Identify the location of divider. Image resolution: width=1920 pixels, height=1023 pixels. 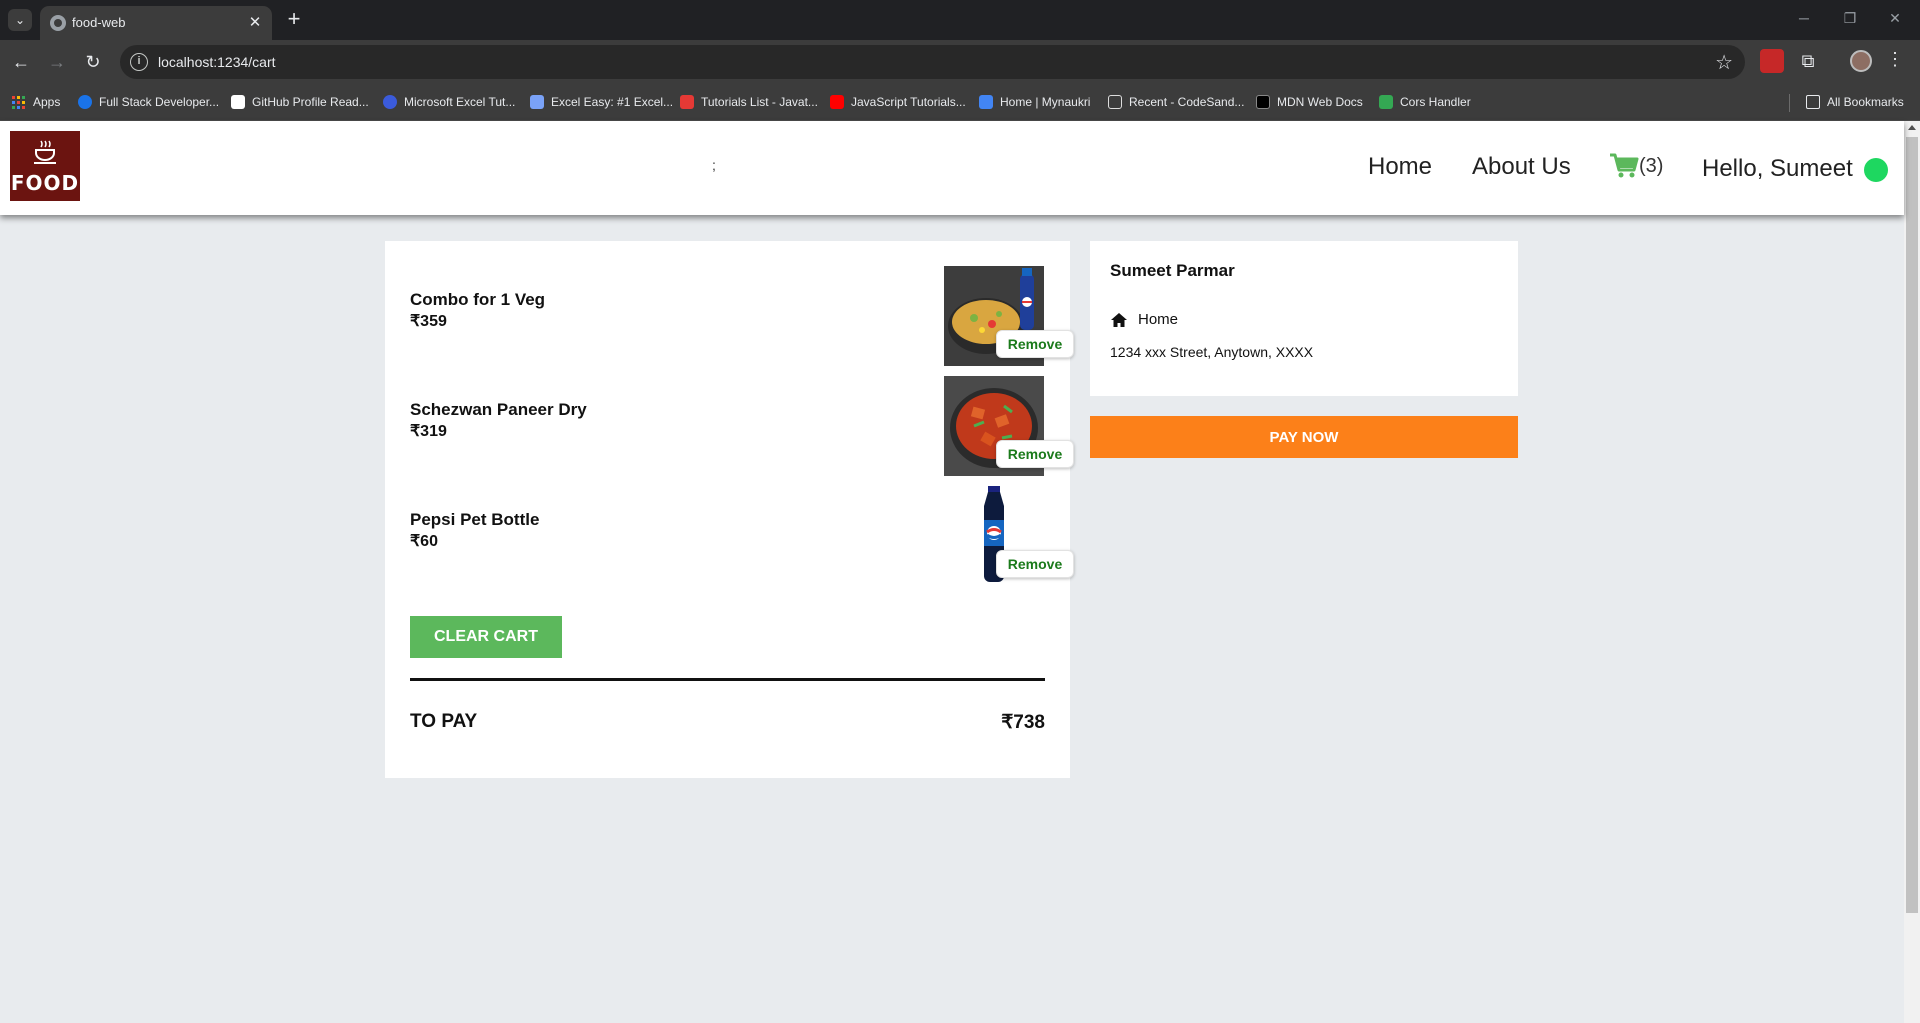
(727, 679).